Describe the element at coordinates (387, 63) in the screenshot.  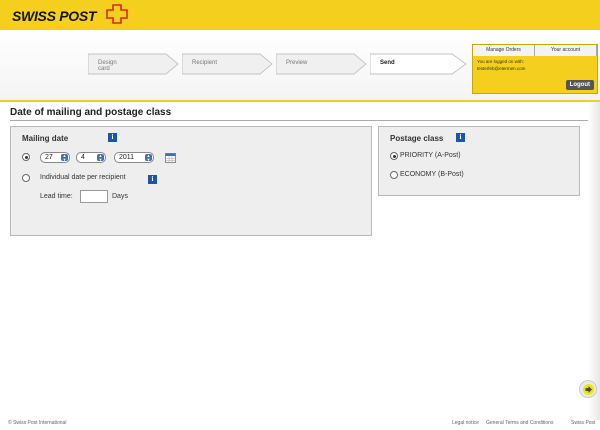
I see `step-label: Send` at that location.